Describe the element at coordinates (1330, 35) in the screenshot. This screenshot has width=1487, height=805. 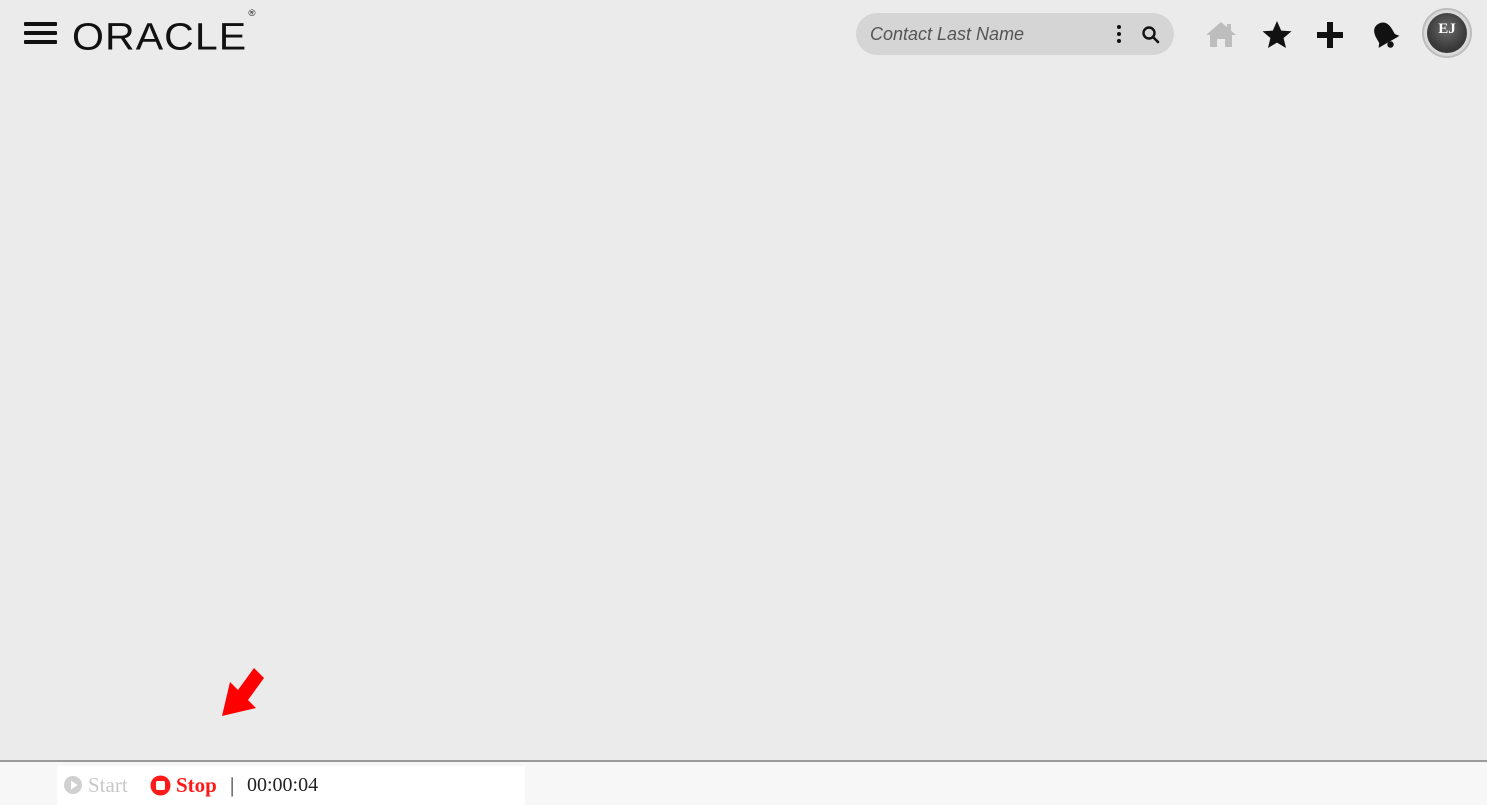
I see `plus-icon` at that location.